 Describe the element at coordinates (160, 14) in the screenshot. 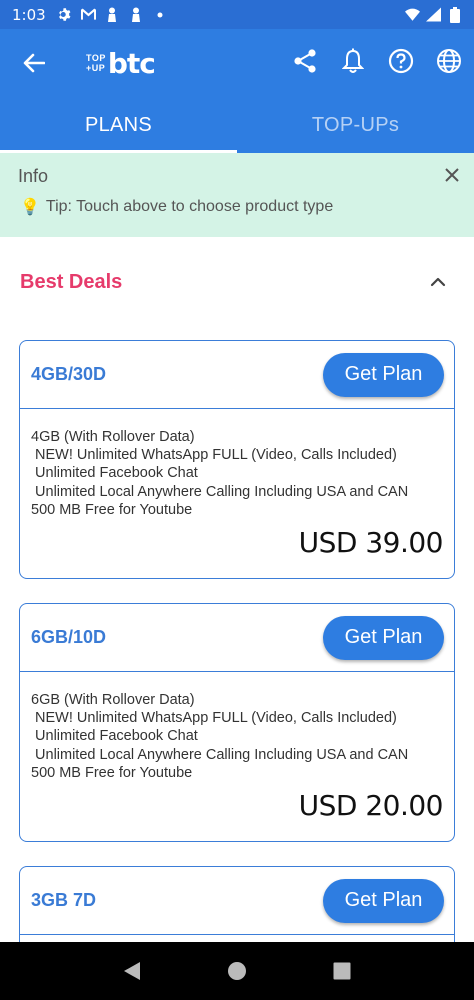

I see `dot-icon` at that location.